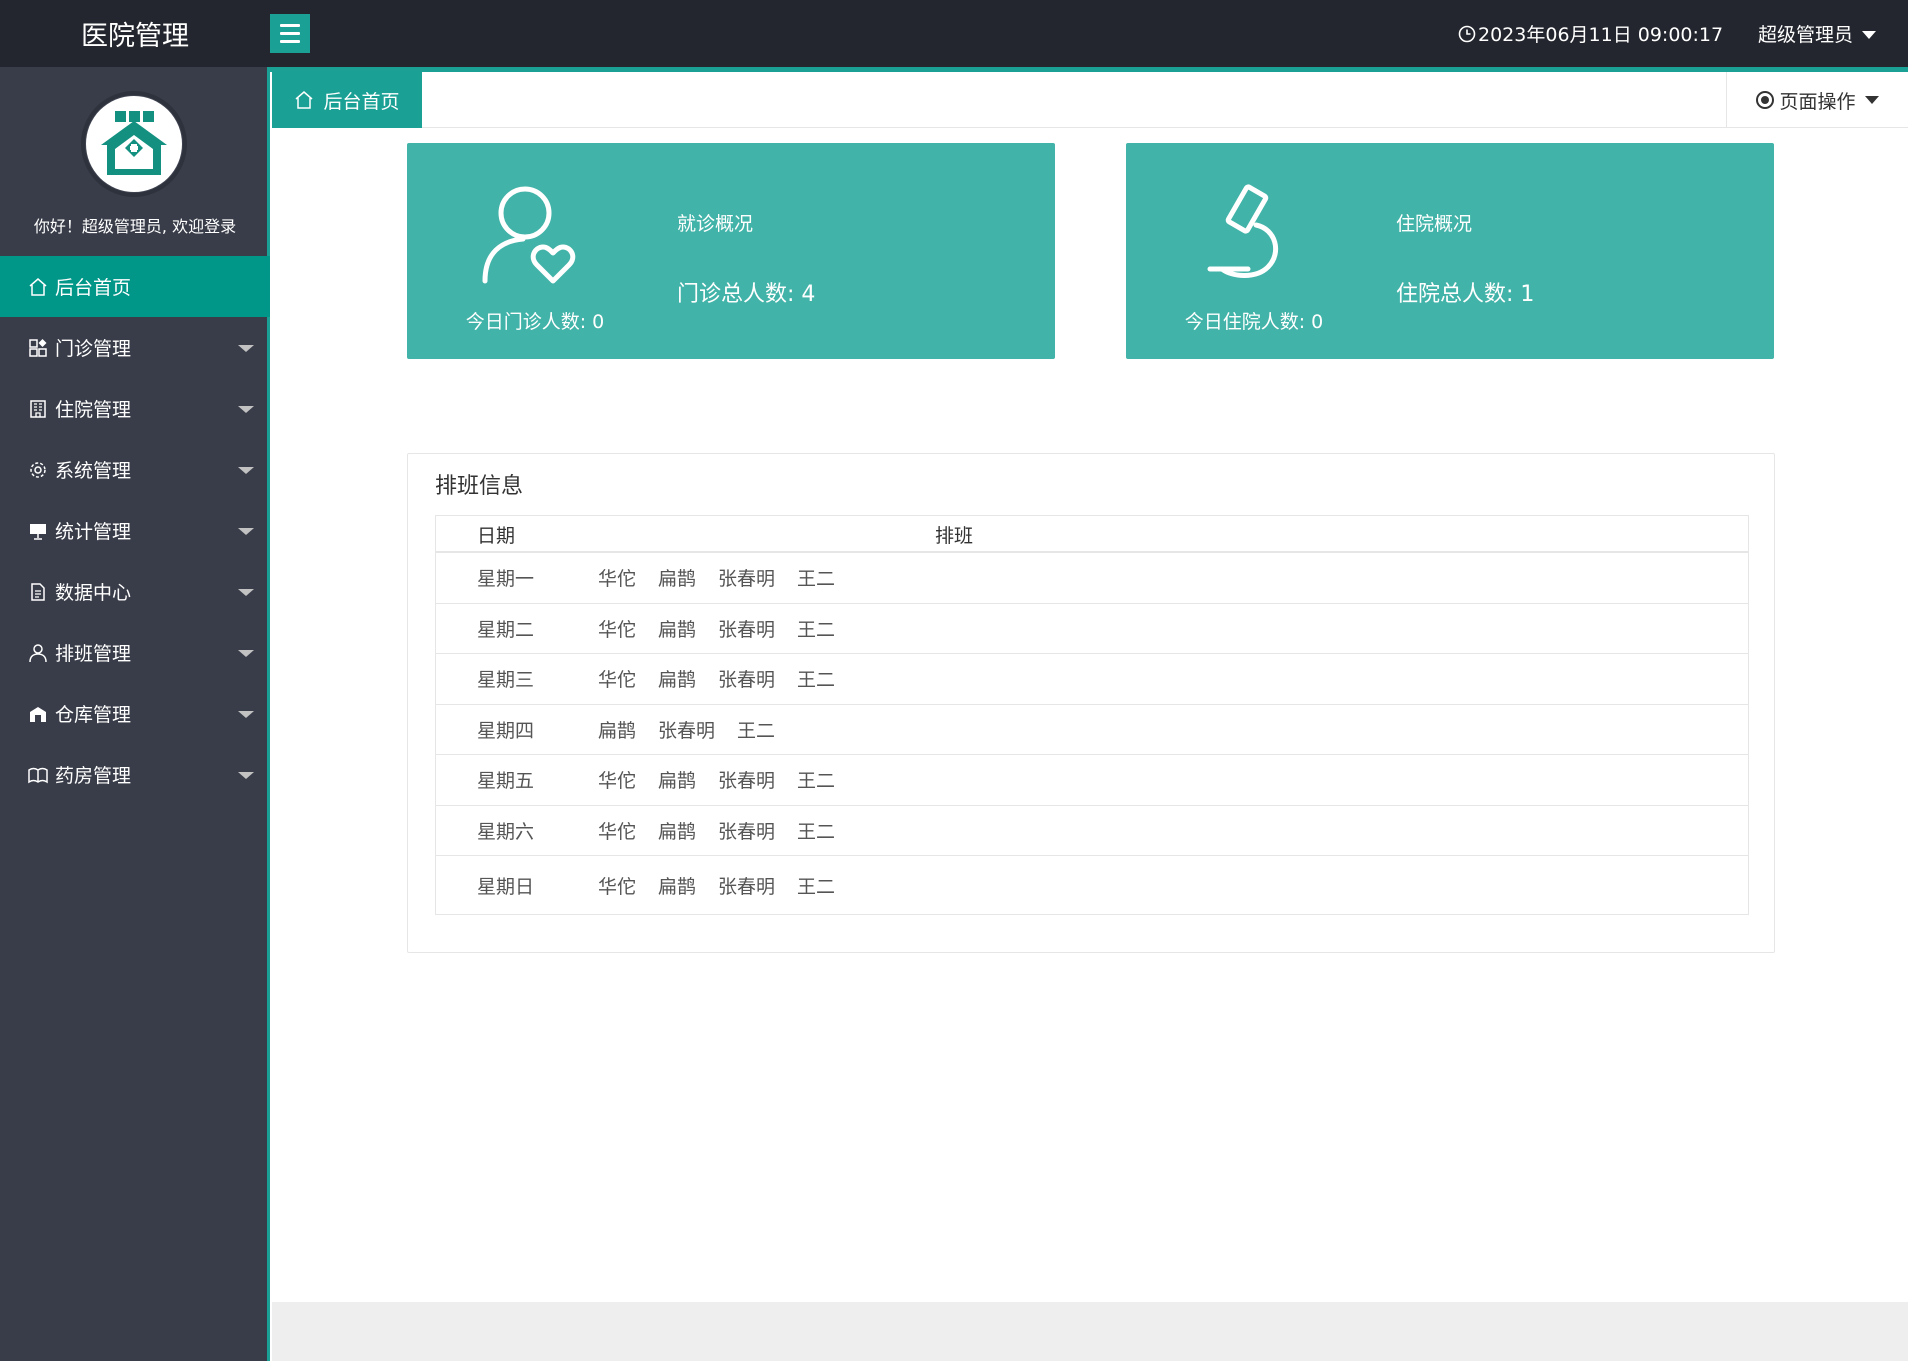  I want to click on sidebar-item-label: 排班管理, so click(93, 654).